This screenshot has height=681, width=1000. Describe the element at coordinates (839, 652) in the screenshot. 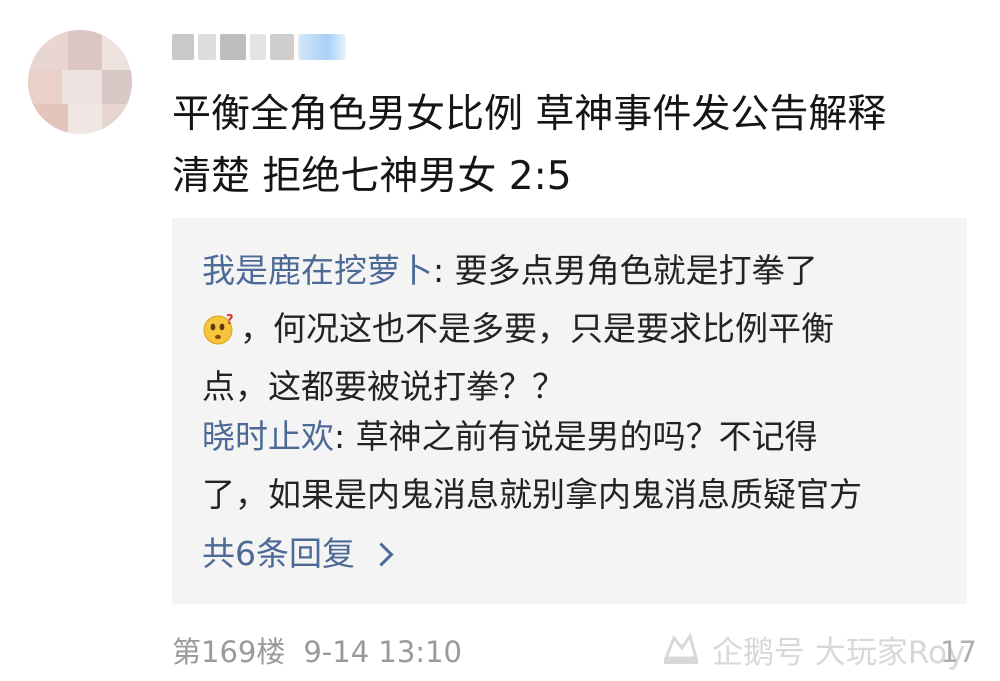

I see `watermark-text: 企鹅号 大玩家Roy` at that location.